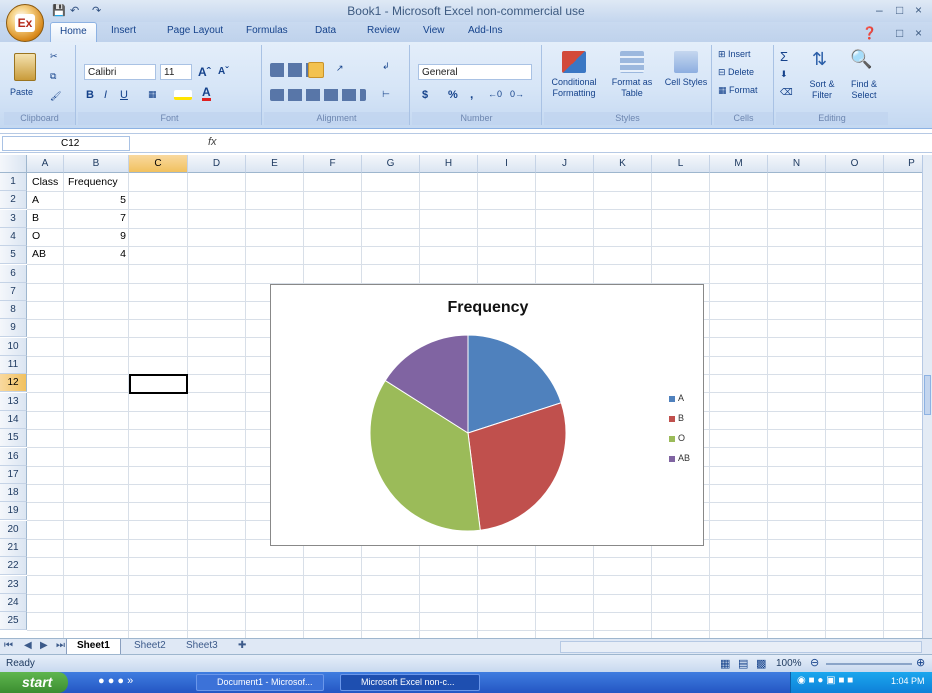 This screenshot has height=693, width=932. What do you see at coordinates (217, 164) in the screenshot?
I see `column-header-d: D` at bounding box center [217, 164].